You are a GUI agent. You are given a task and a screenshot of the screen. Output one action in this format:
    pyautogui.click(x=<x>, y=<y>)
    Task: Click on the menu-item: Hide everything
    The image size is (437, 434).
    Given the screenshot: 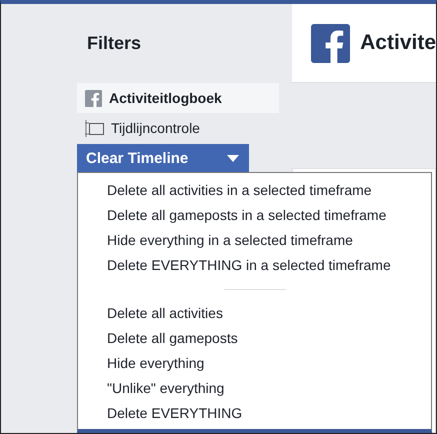 What is the action you would take?
    pyautogui.click(x=254, y=363)
    